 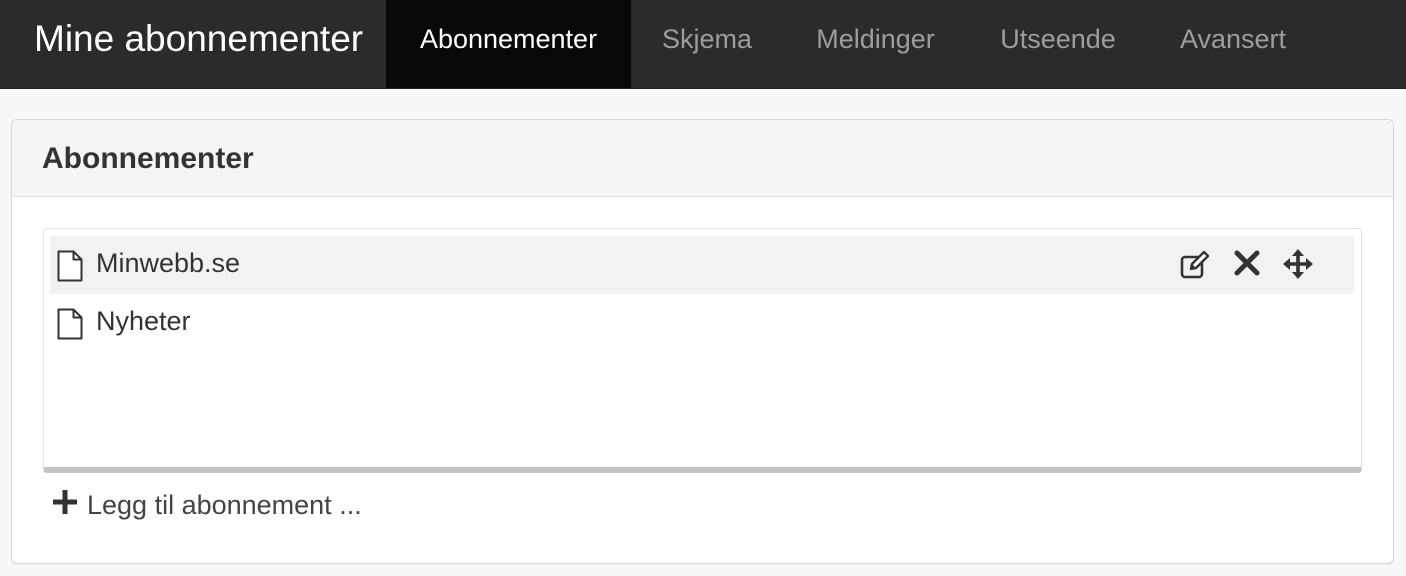 I want to click on edit-icon, so click(x=1196, y=266).